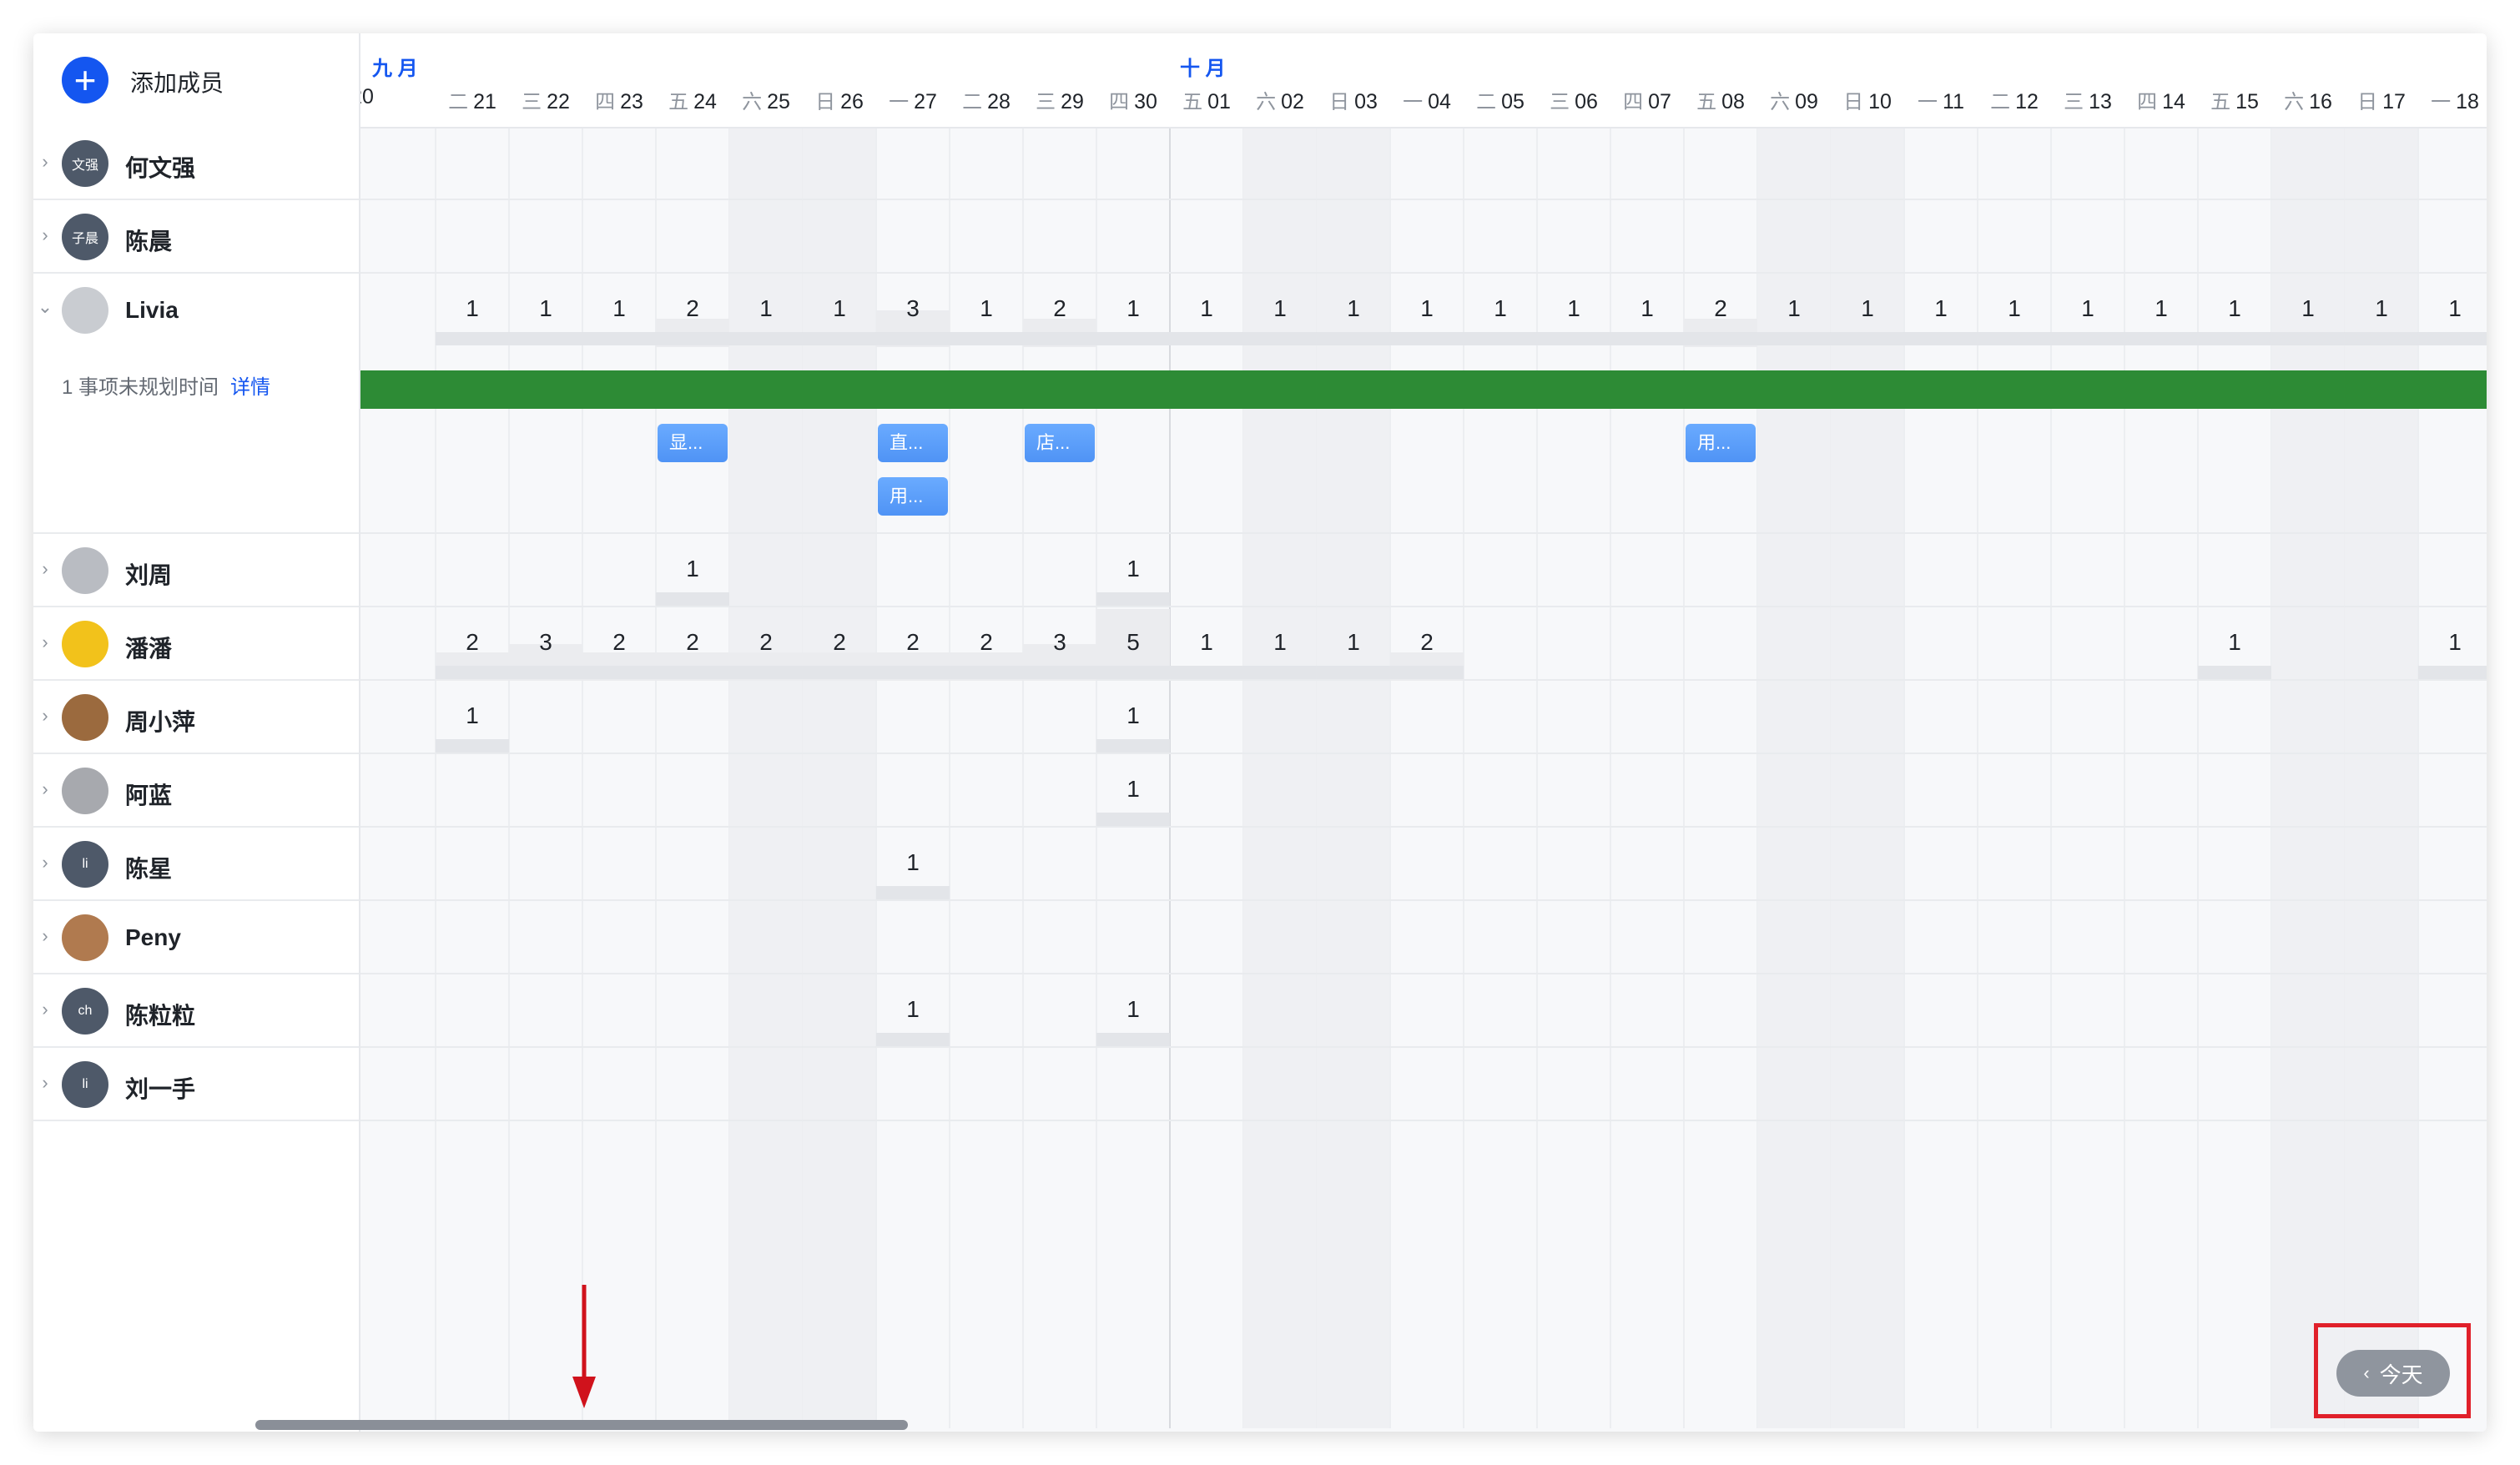 This screenshot has width=2520, height=1465. What do you see at coordinates (196, 938) in the screenshot?
I see `member-row: › Peny` at bounding box center [196, 938].